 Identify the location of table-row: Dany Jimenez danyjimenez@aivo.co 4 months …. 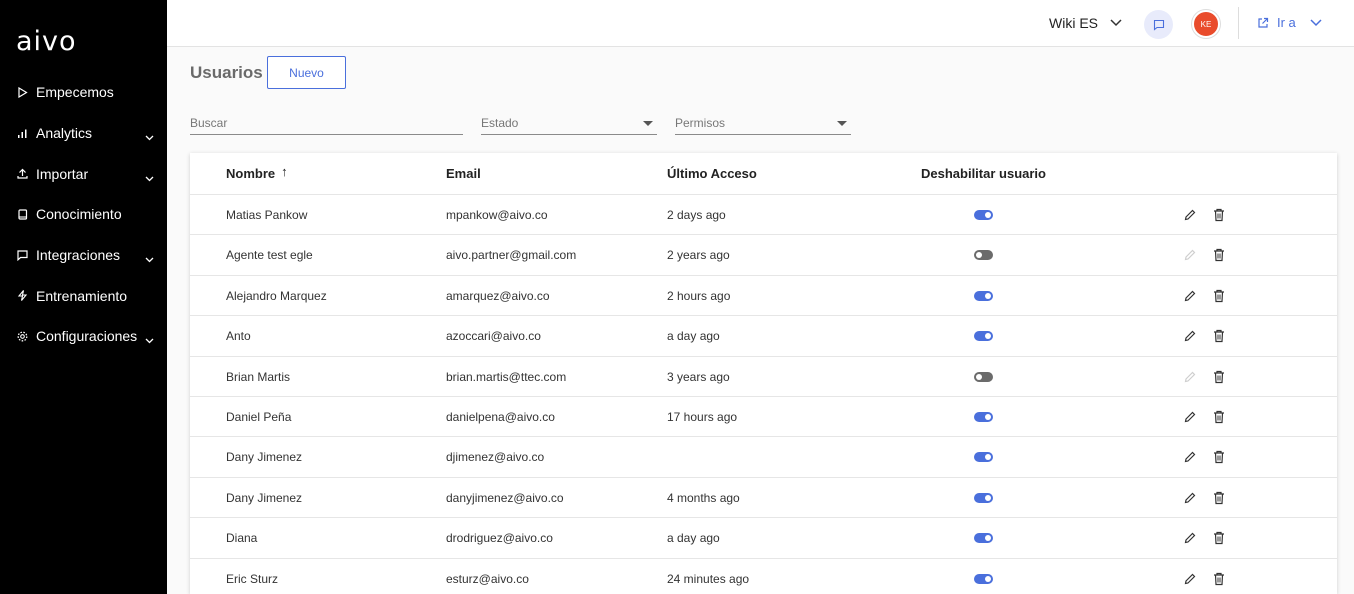
(763, 498).